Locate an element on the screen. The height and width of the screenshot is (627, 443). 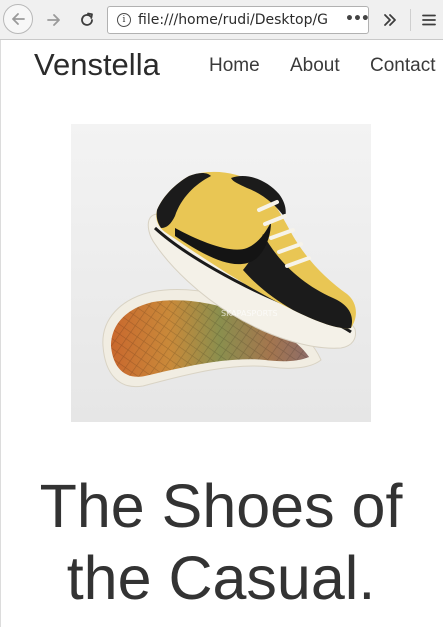
reload-button is located at coordinates (87, 20).